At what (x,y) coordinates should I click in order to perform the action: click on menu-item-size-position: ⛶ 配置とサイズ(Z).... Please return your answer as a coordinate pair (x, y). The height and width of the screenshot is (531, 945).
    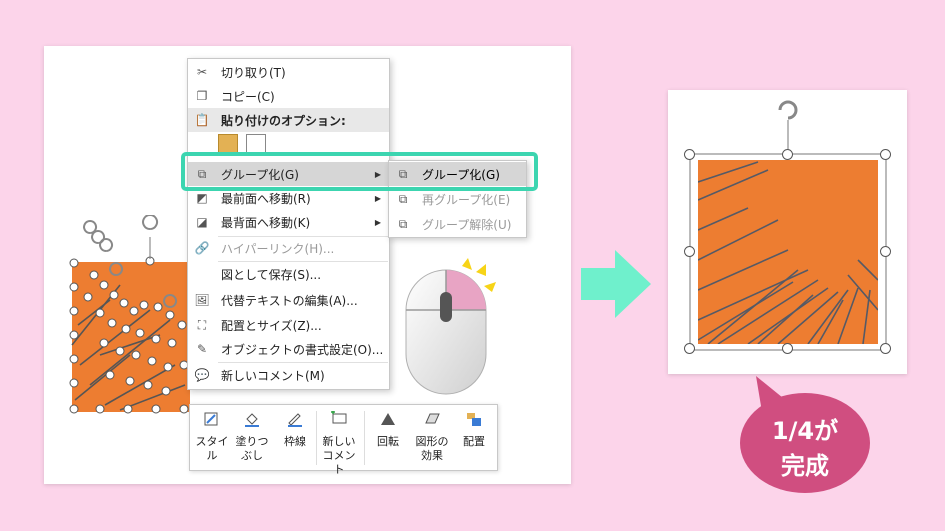
    Looking at the image, I should click on (288, 325).